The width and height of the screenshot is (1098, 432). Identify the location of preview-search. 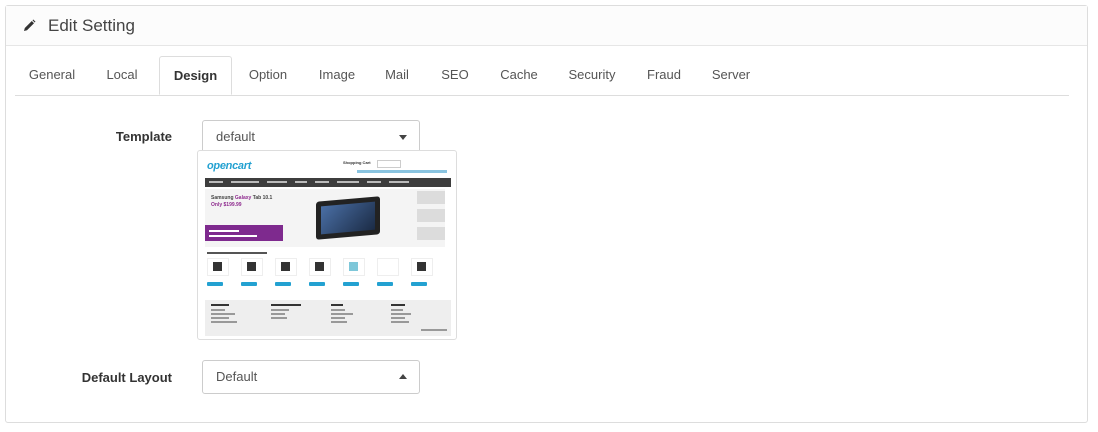
(389, 164).